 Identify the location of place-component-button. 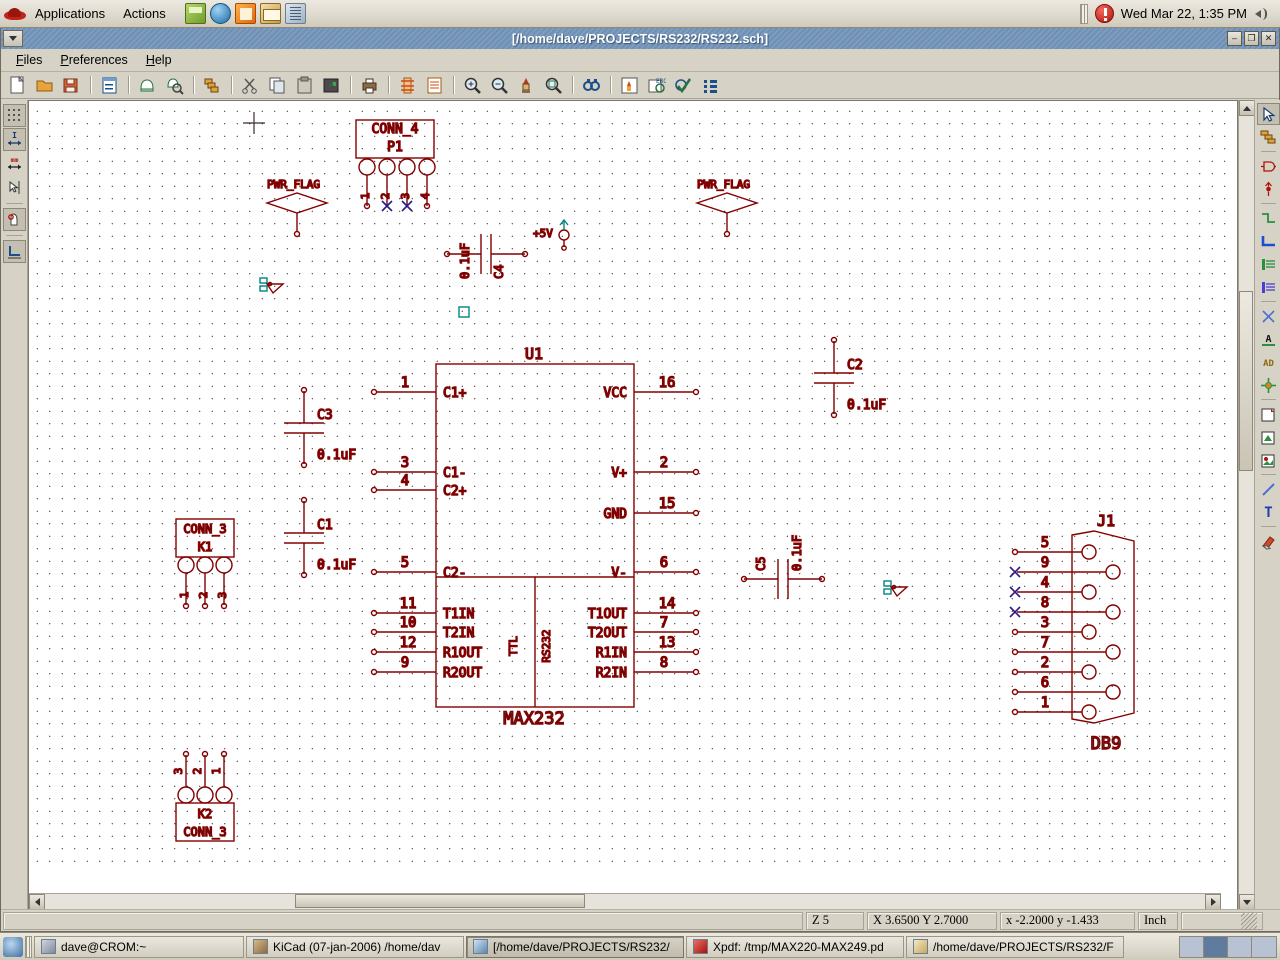
(1268, 166).